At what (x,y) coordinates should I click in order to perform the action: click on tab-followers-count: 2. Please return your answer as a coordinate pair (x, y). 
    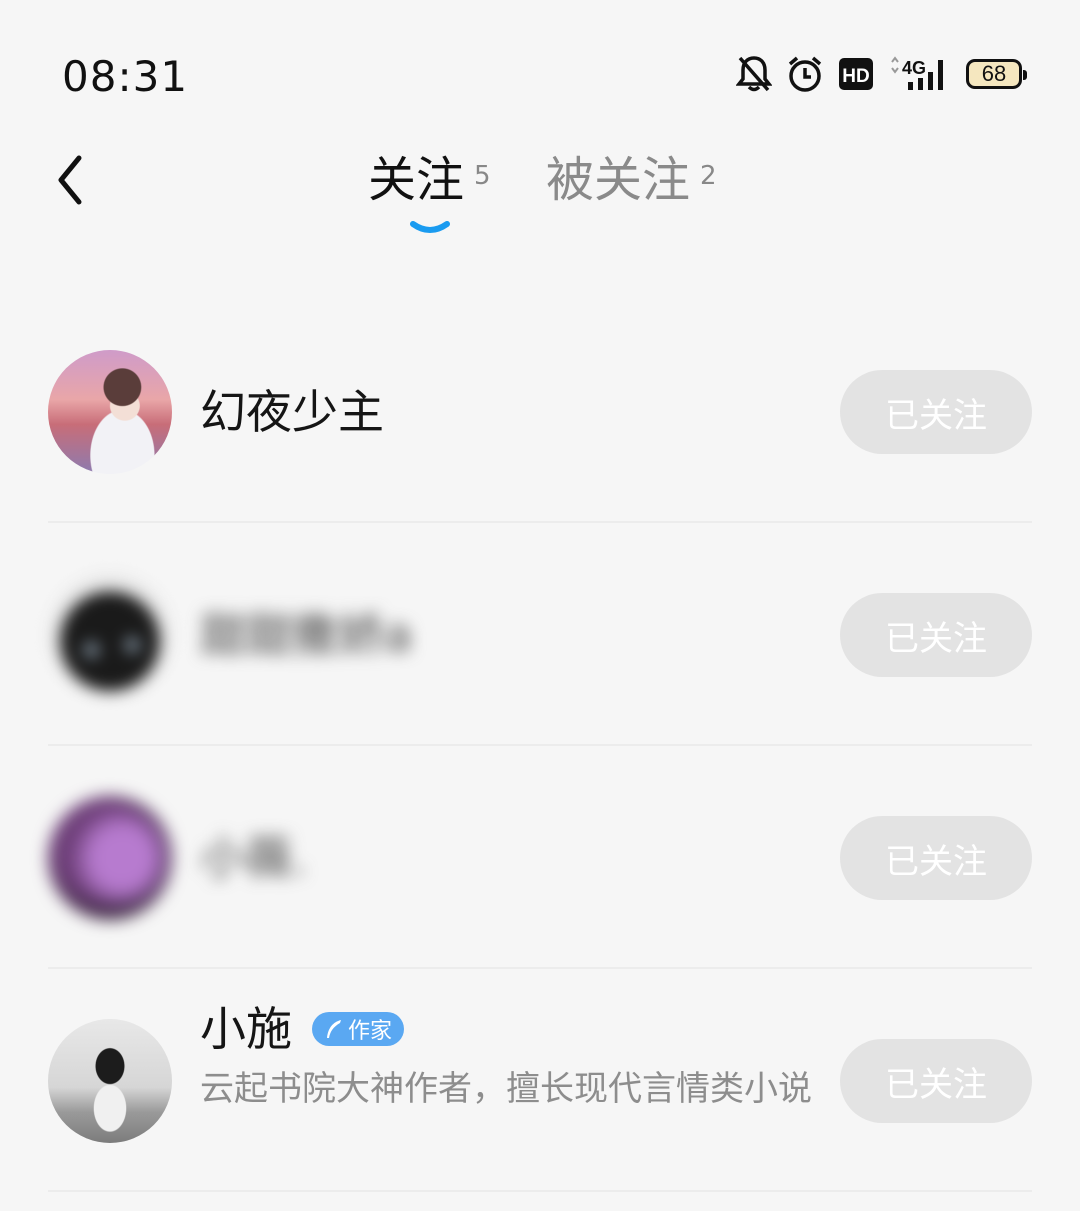
    Looking at the image, I should click on (708, 176).